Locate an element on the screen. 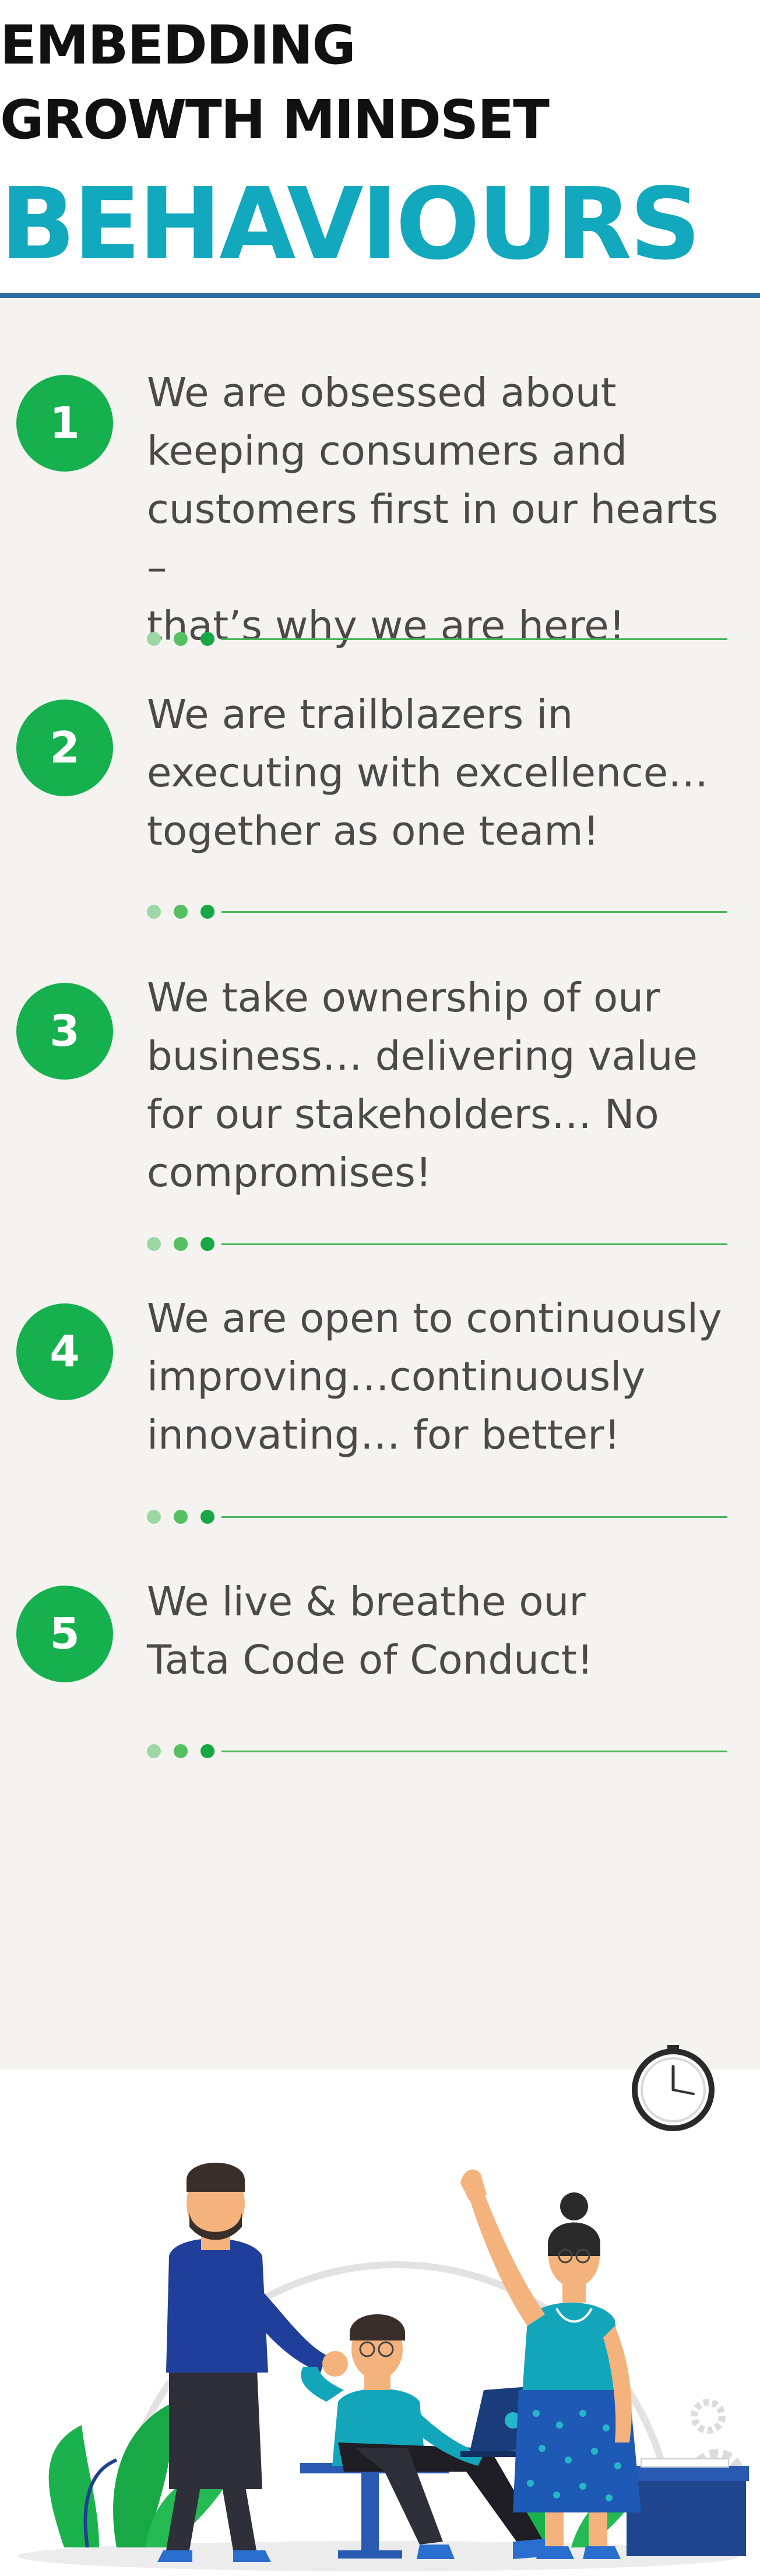  text-line: We take ownership of our is located at coordinates (403, 998).